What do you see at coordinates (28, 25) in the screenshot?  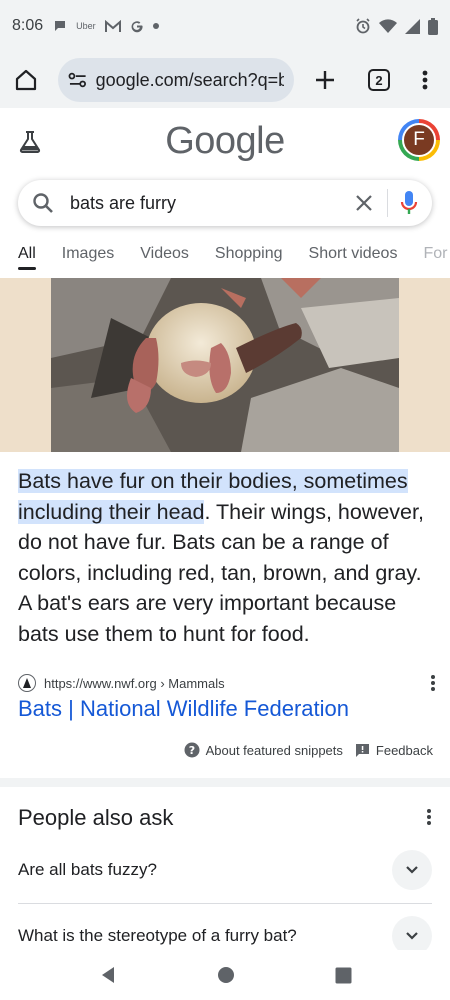 I see `status-time: 8:06` at bounding box center [28, 25].